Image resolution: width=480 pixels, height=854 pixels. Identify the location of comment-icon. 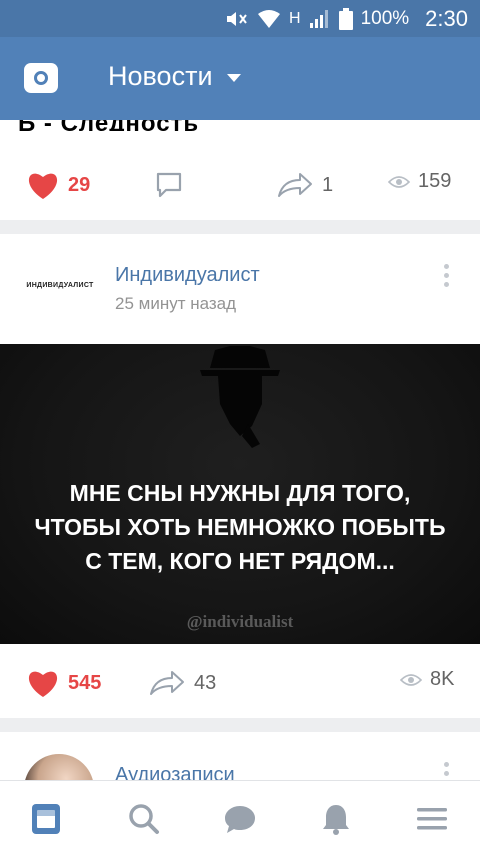
(169, 185).